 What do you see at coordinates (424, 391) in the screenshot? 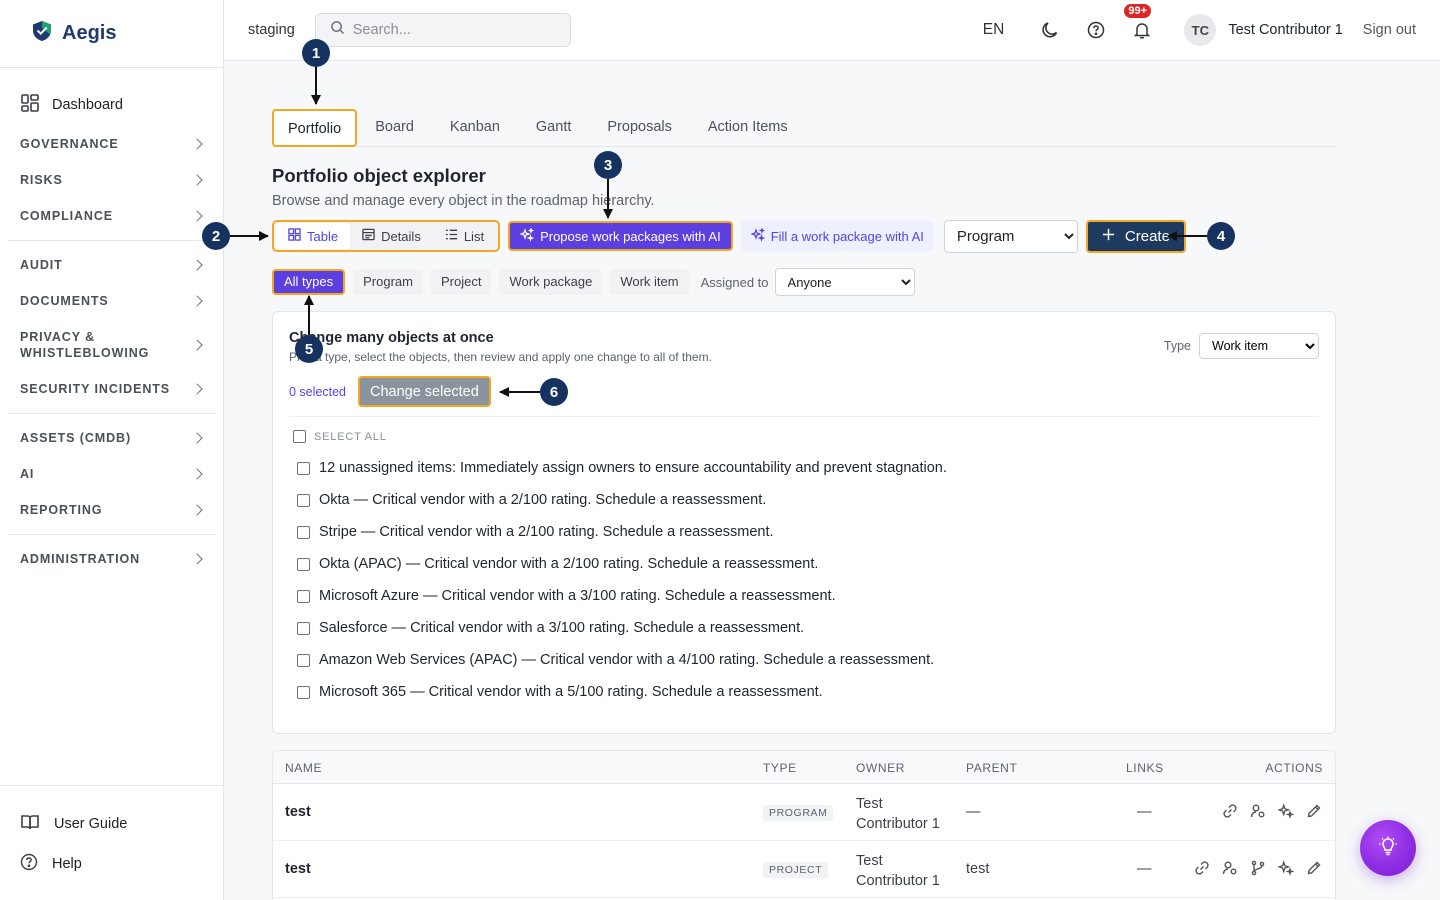
I see `change-selected-button: Change selected` at bounding box center [424, 391].